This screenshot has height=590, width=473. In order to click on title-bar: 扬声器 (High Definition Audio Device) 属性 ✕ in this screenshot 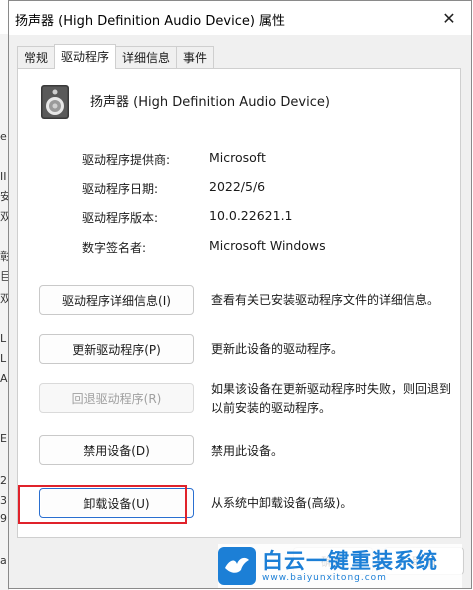, I will do `click(240, 18)`.